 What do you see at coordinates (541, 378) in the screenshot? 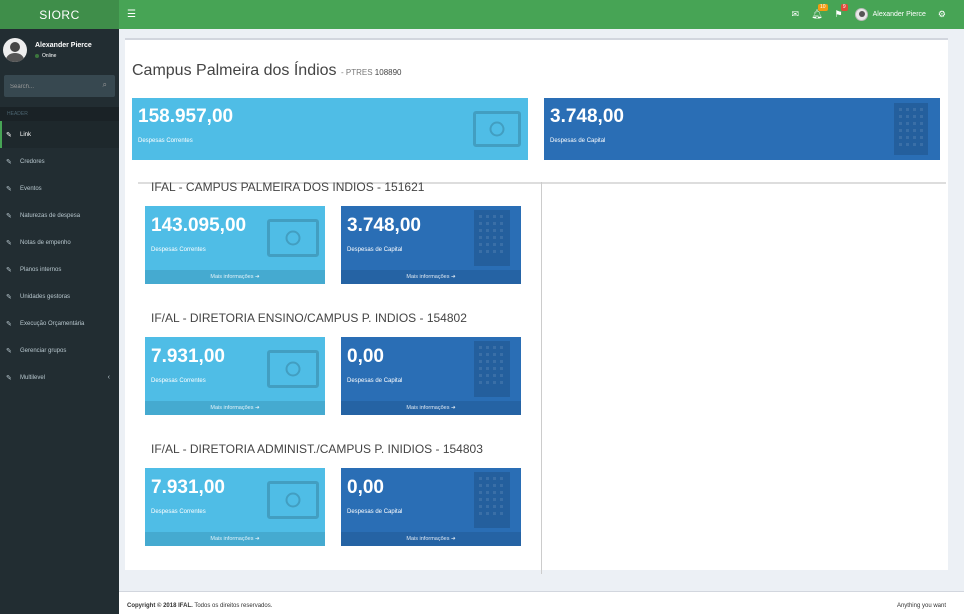
I see `divider` at bounding box center [541, 378].